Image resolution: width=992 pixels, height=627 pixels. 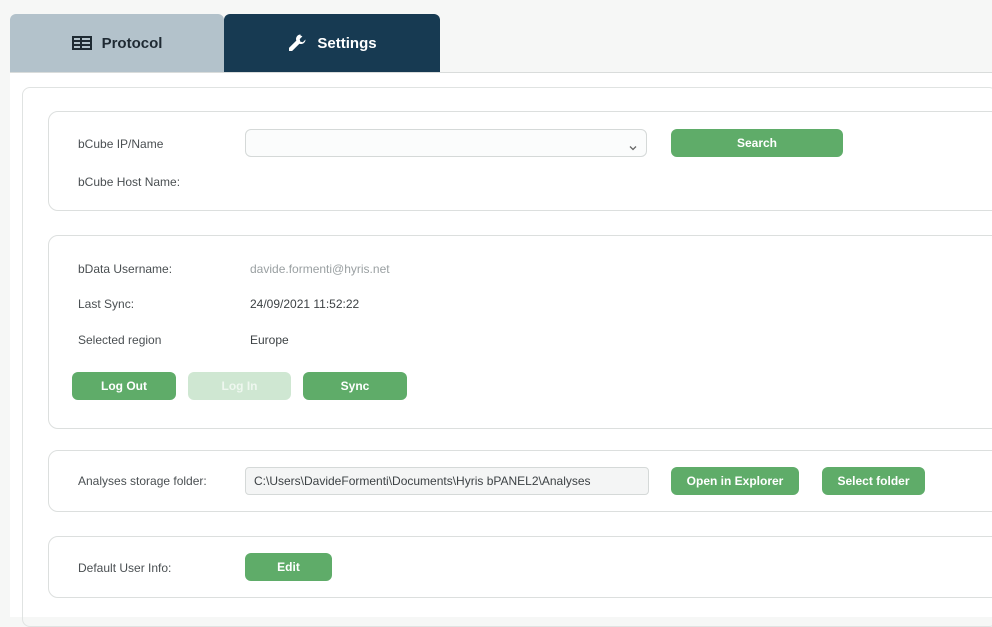 I want to click on login-button: Log In, so click(x=239, y=386).